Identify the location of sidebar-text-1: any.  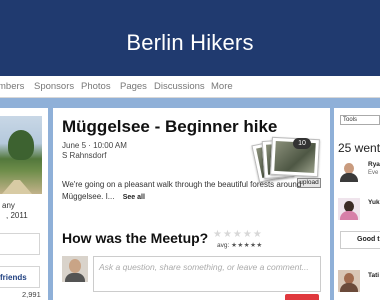
(8, 205).